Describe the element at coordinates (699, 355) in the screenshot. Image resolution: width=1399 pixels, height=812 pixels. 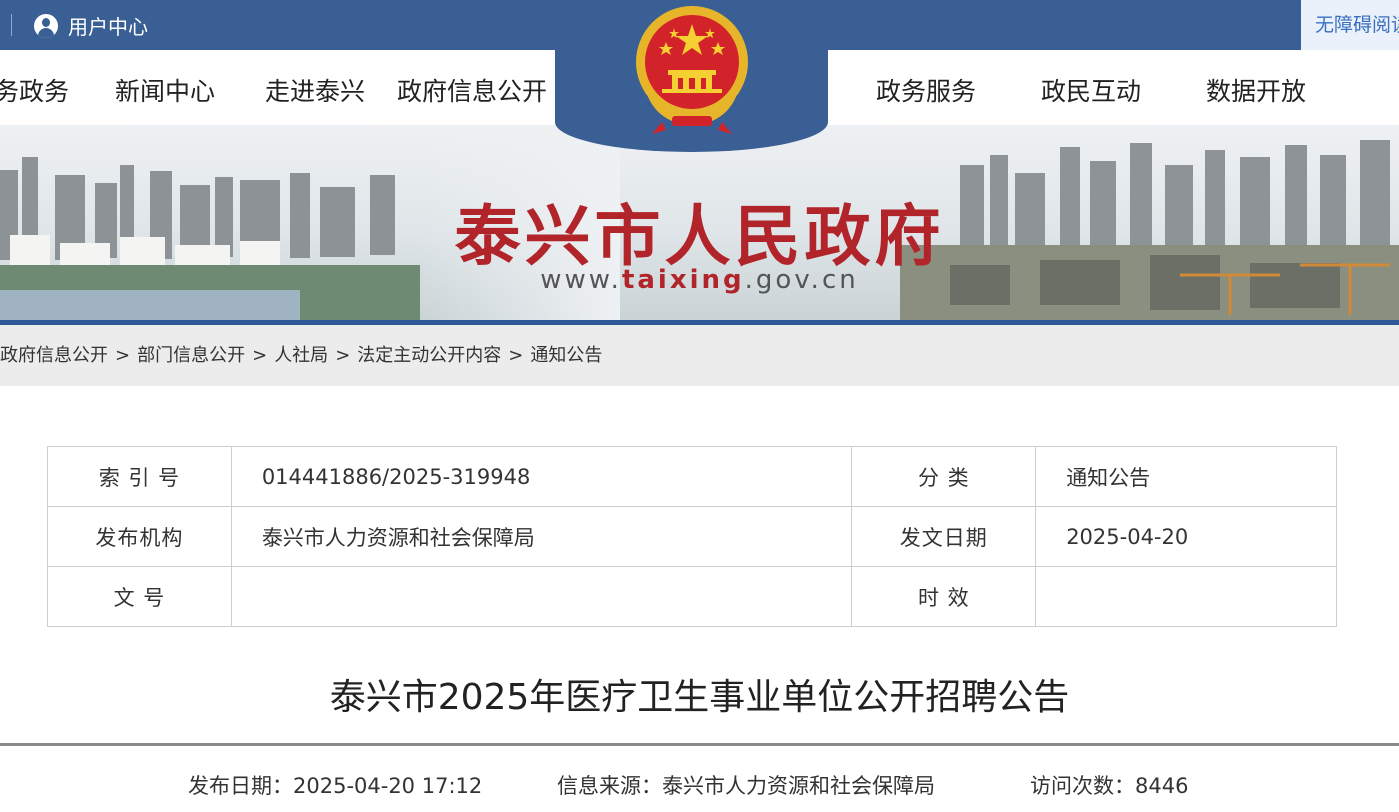
I see `breadcrumb: 政府信息公开 > 部门信息公开 > 人社局 > 法定主动公开内容 > 通知公告` at that location.